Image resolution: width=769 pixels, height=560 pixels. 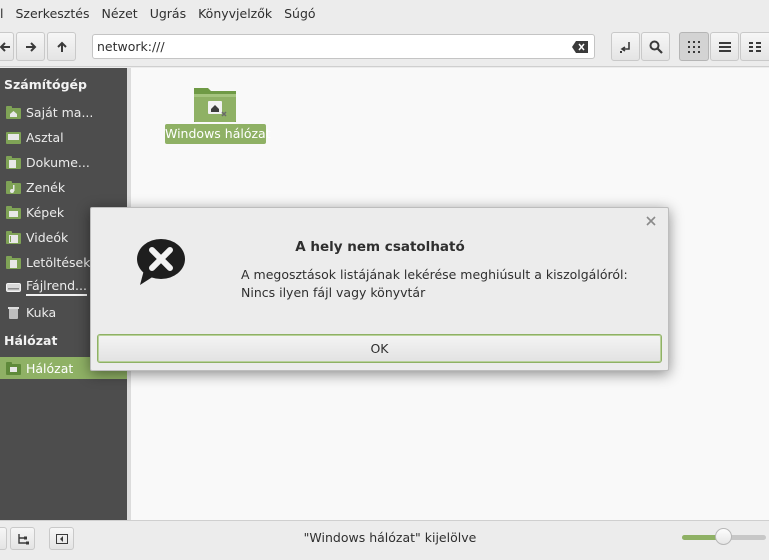 What do you see at coordinates (13, 237) in the screenshot?
I see `videos-folder-icon` at bounding box center [13, 237].